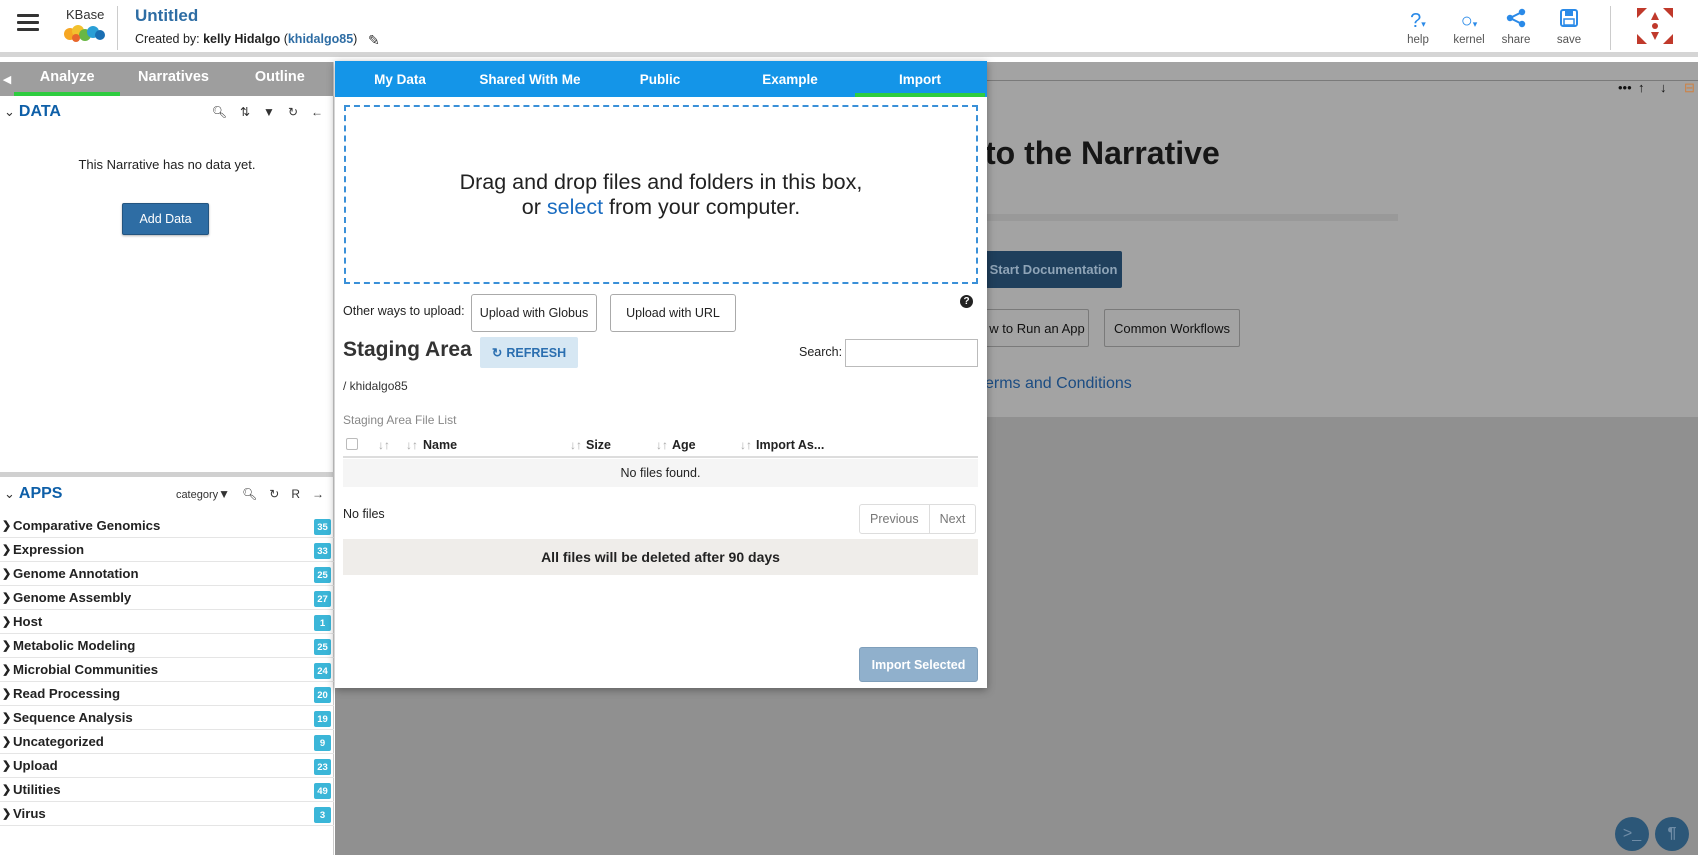 The width and height of the screenshot is (1698, 855). What do you see at coordinates (167, 494) in the screenshot?
I see `apps-panel-header: ⌄ APPS category▼ 🔍︎ ↻ R →` at bounding box center [167, 494].